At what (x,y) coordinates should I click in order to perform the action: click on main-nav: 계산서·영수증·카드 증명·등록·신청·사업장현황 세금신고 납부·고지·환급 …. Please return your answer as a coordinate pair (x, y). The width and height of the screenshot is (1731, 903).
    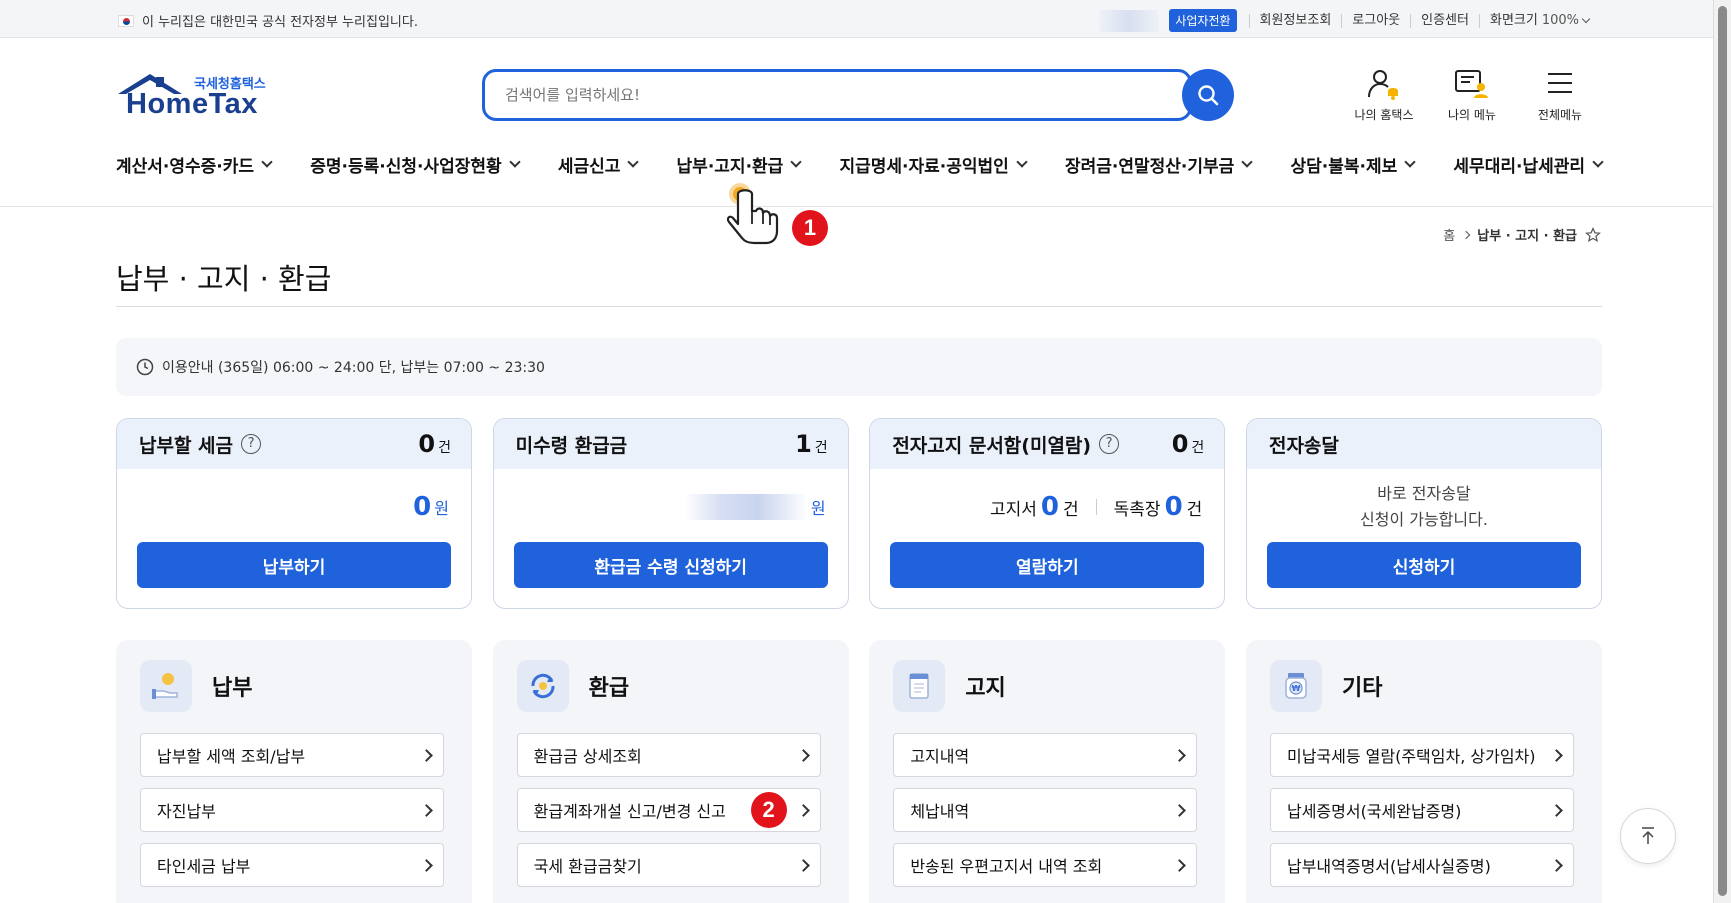
    Looking at the image, I should click on (860, 164).